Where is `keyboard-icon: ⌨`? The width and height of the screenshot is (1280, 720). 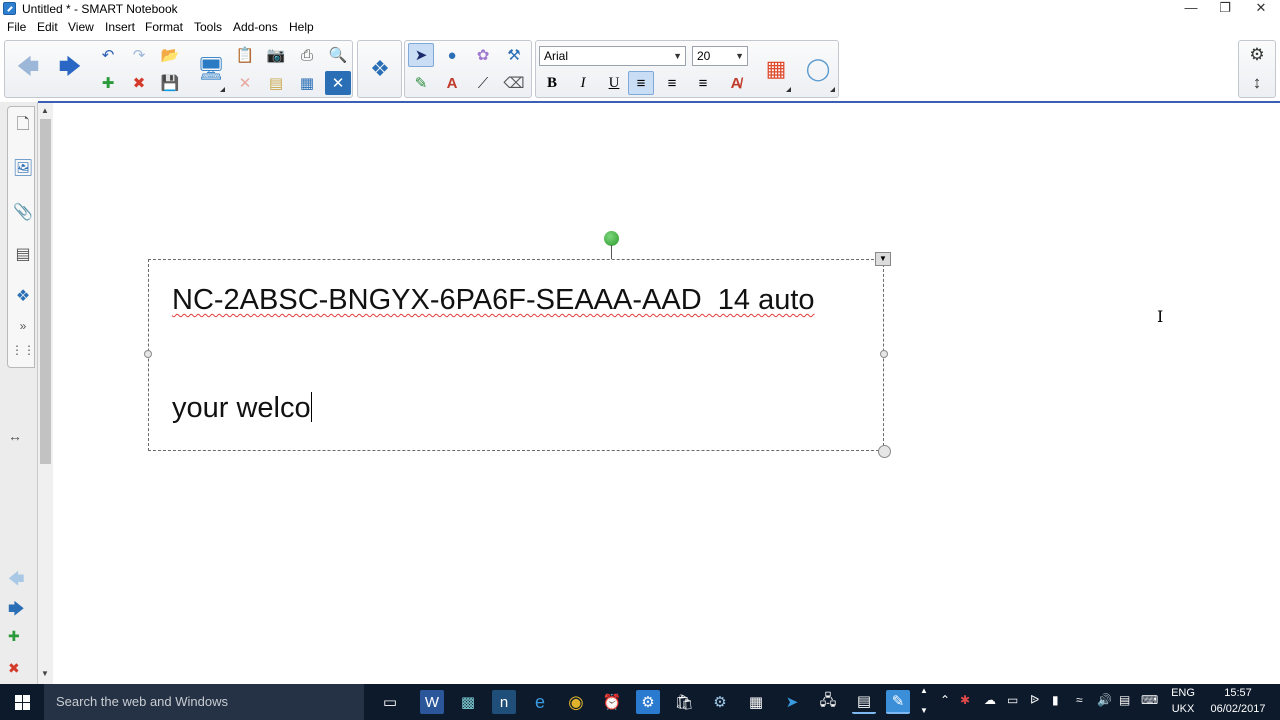
keyboard-icon: ⌨ is located at coordinates (1149, 700).